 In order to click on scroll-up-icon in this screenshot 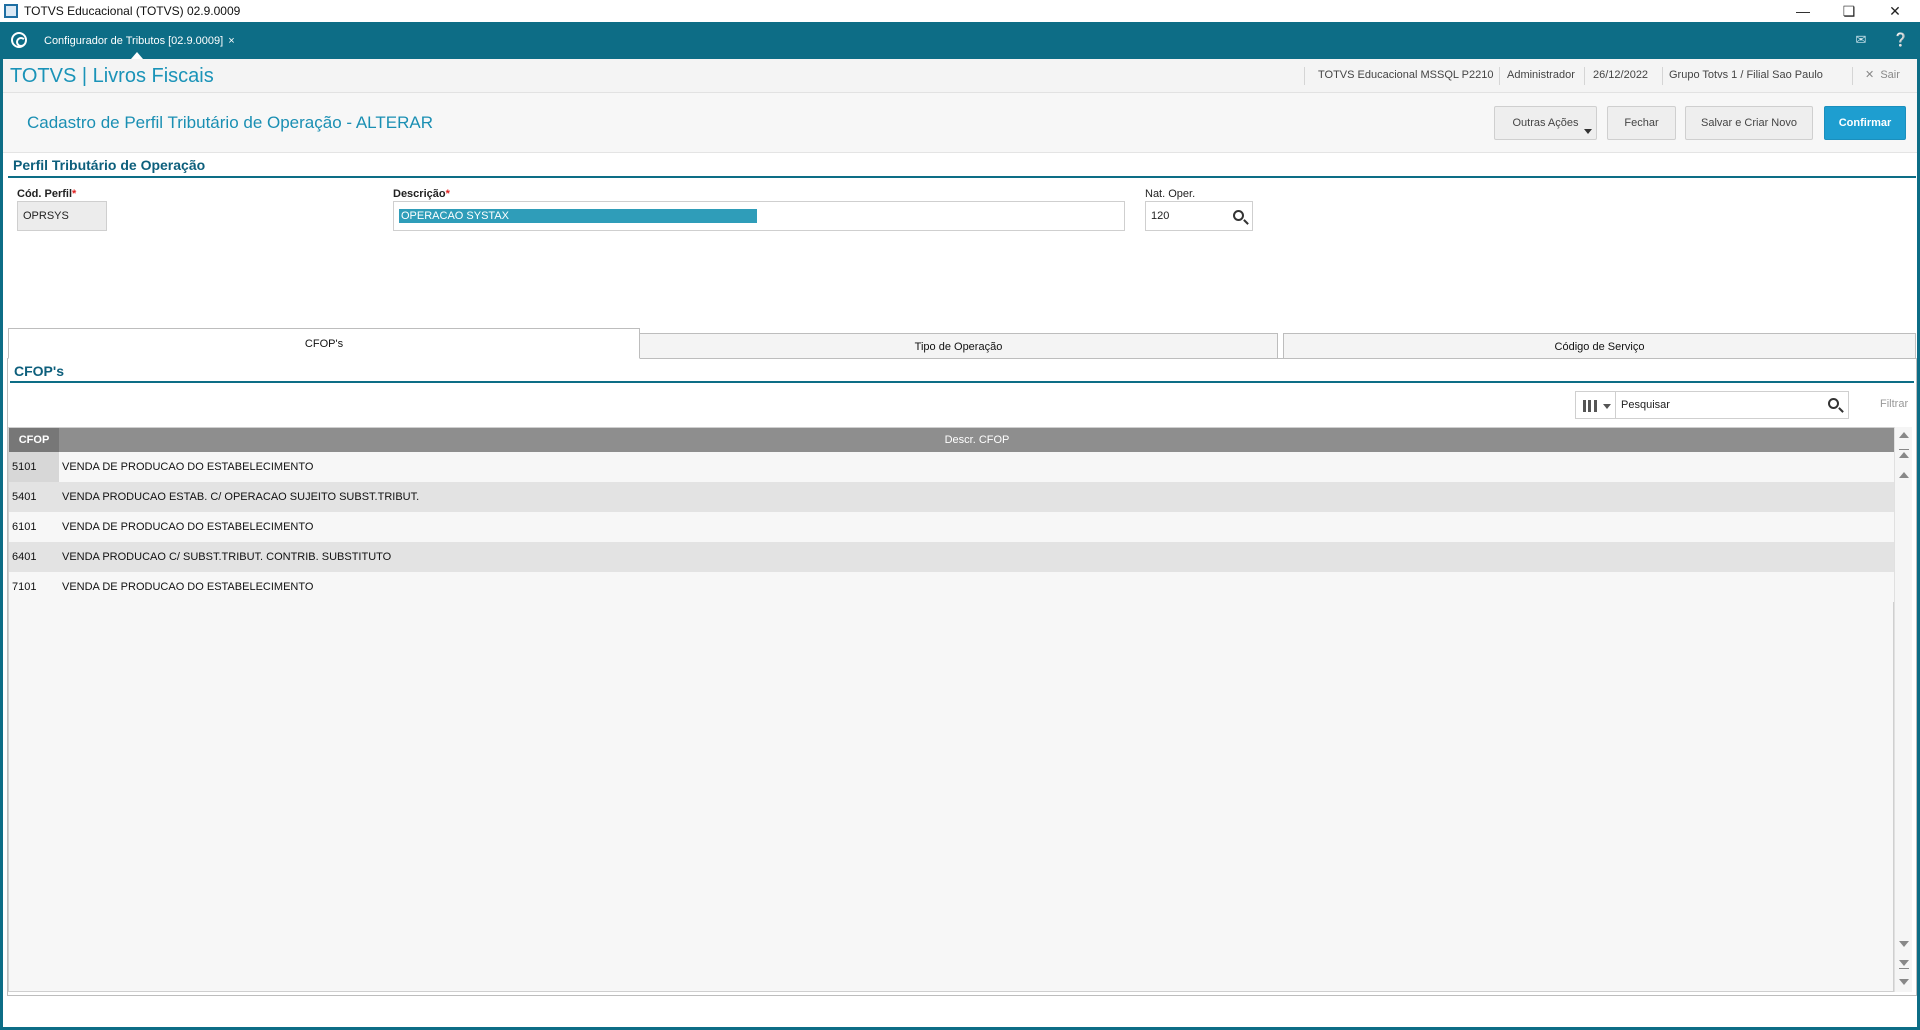, I will do `click(1904, 435)`.